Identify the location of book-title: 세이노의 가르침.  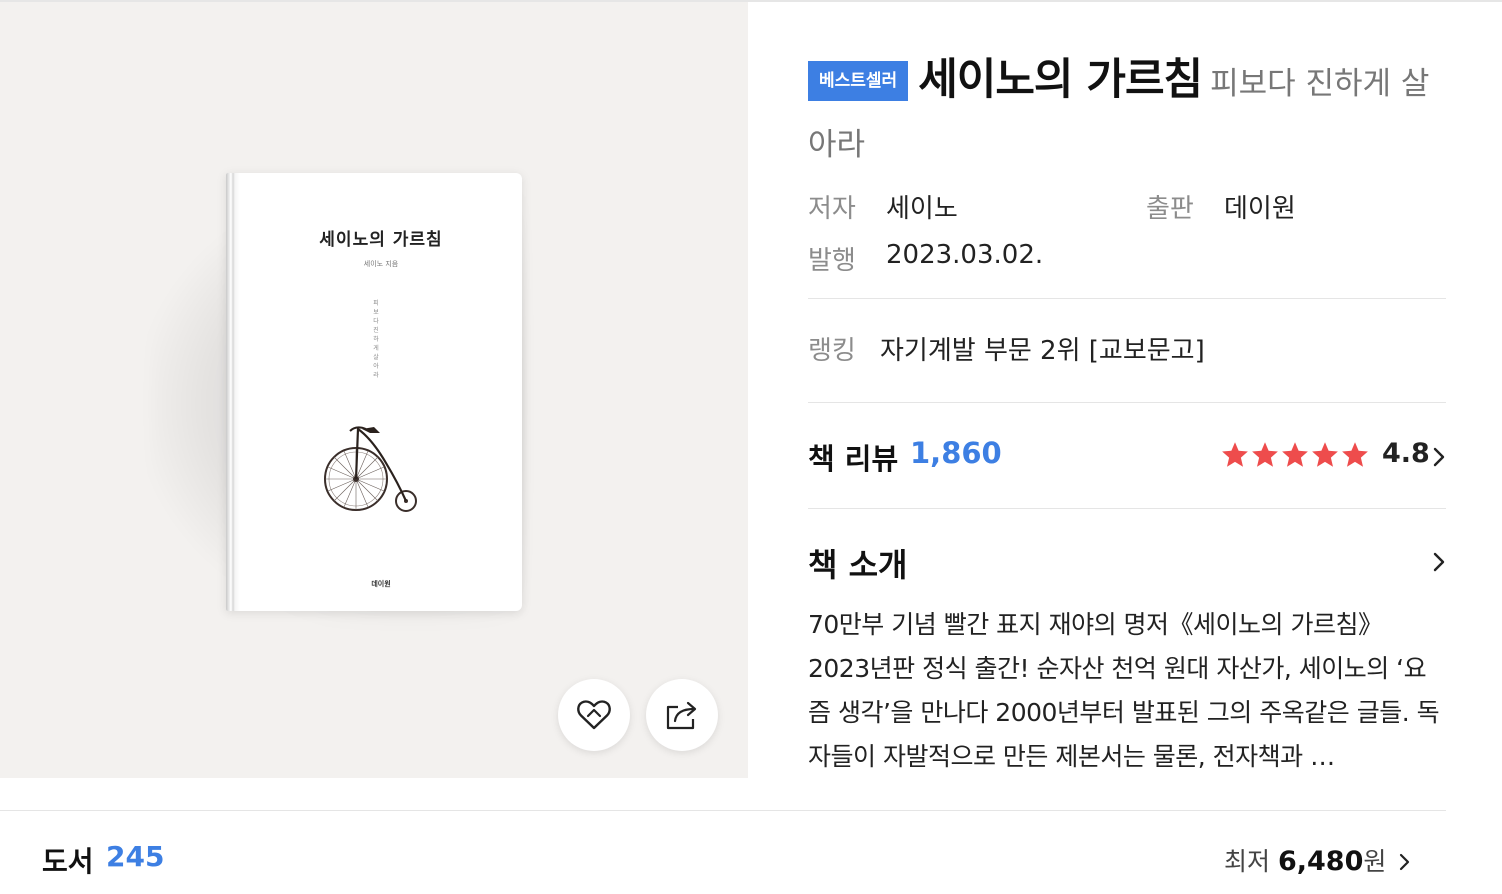
(1060, 80).